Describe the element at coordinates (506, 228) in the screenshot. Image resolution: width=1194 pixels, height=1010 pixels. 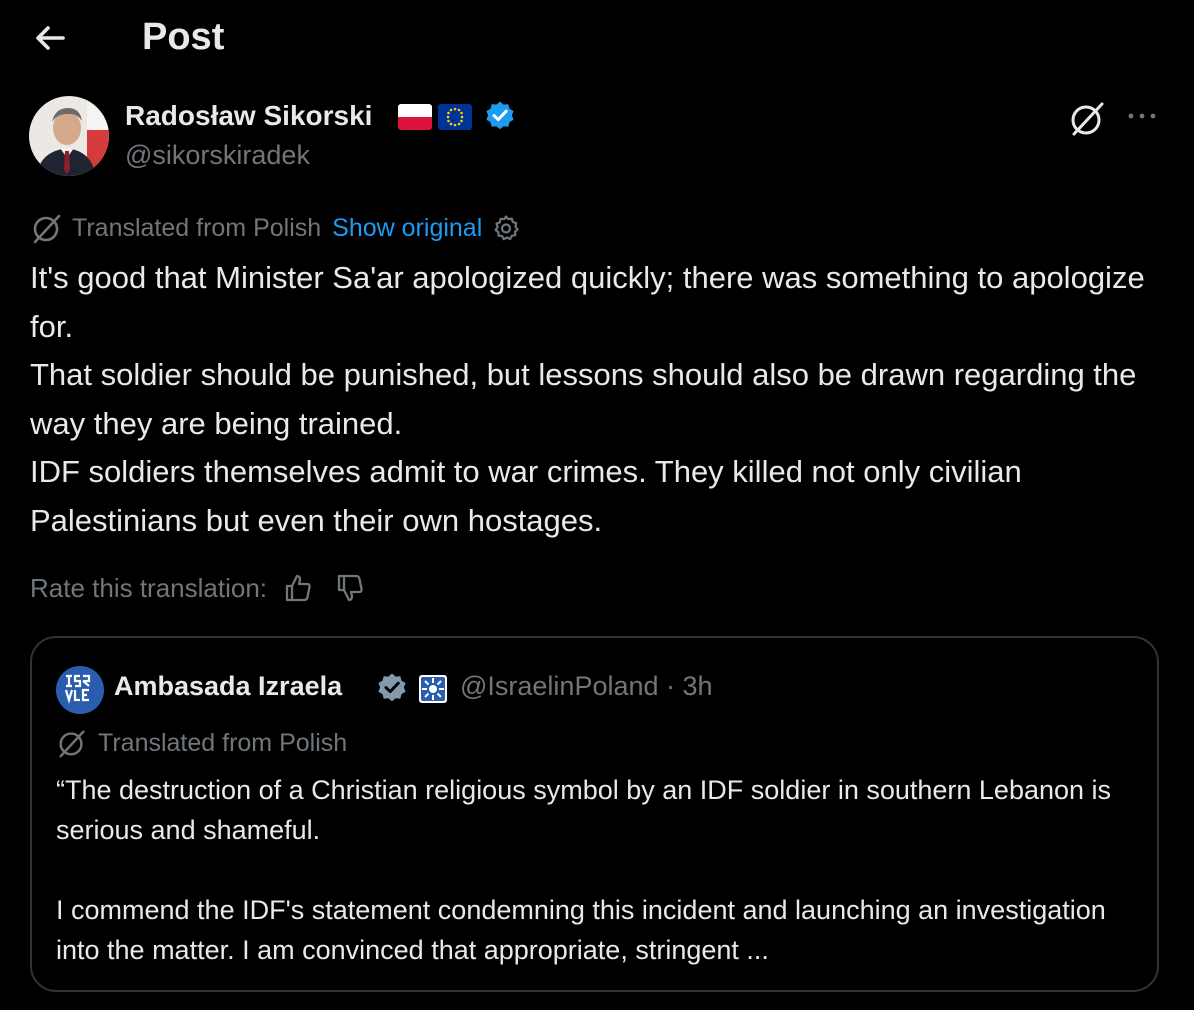
I see `gear-icon` at that location.